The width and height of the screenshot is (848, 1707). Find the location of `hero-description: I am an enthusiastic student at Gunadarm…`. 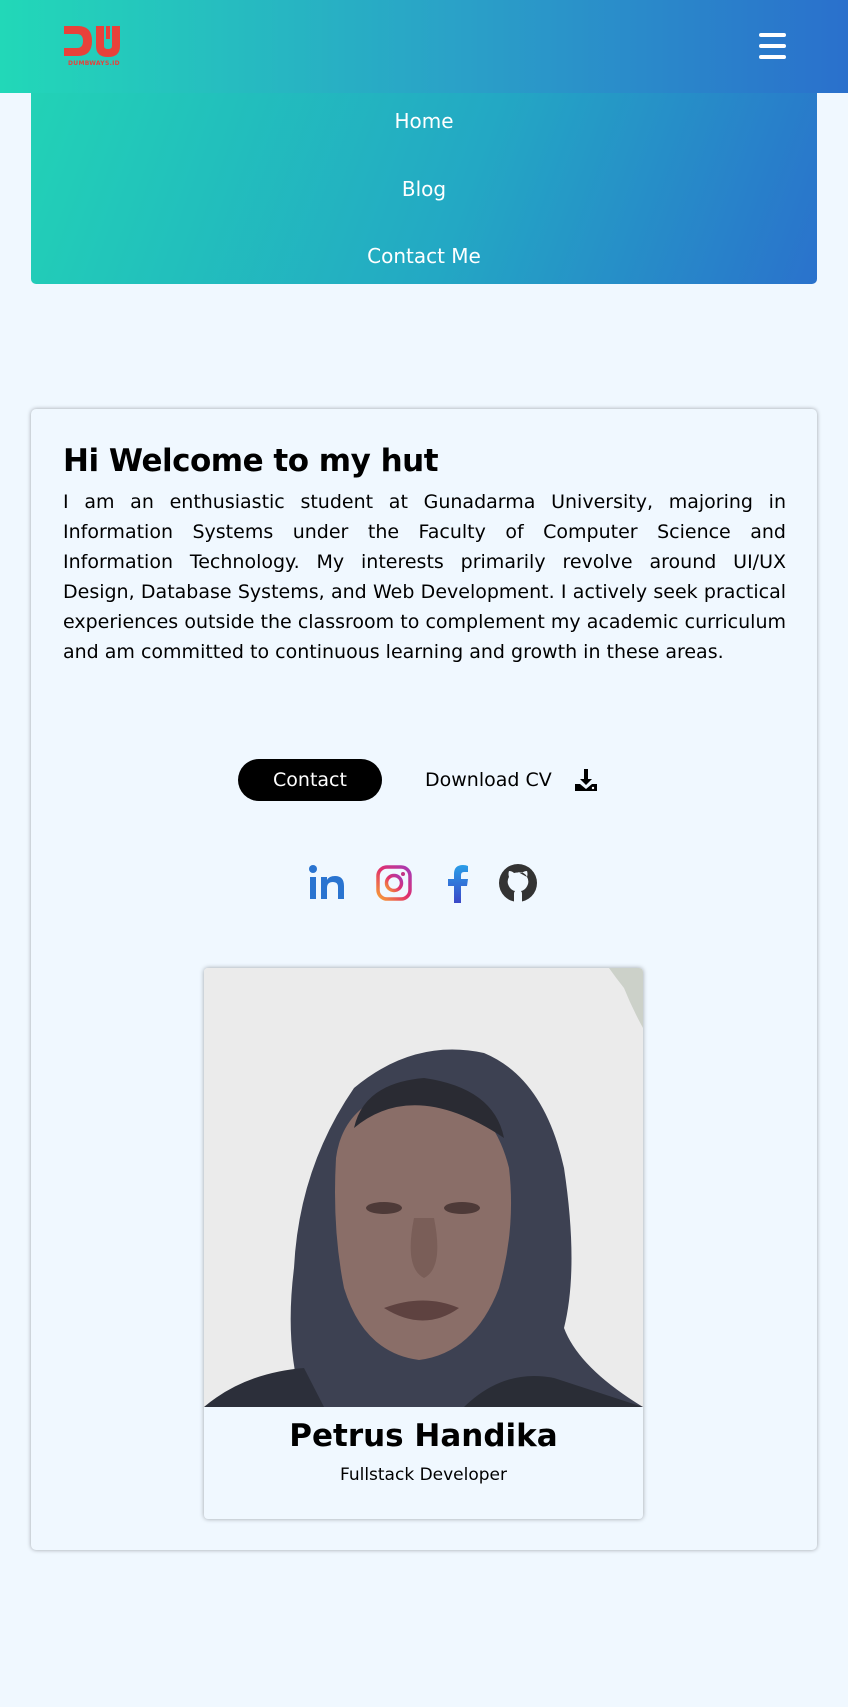

hero-description: I am an enthusiastic student at Gunadarm… is located at coordinates (424, 577).